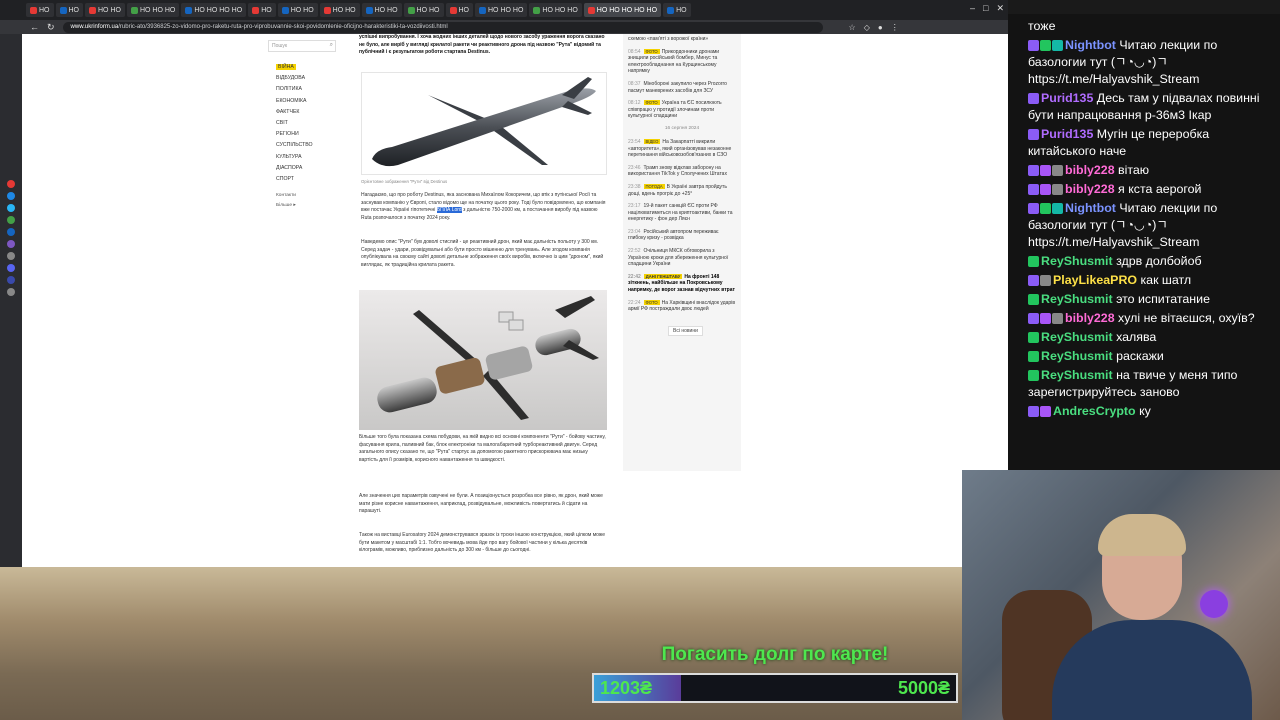 This screenshot has width=1280, height=720. Describe the element at coordinates (852, 27) in the screenshot. I see `bookmark-icon: ☆` at that location.